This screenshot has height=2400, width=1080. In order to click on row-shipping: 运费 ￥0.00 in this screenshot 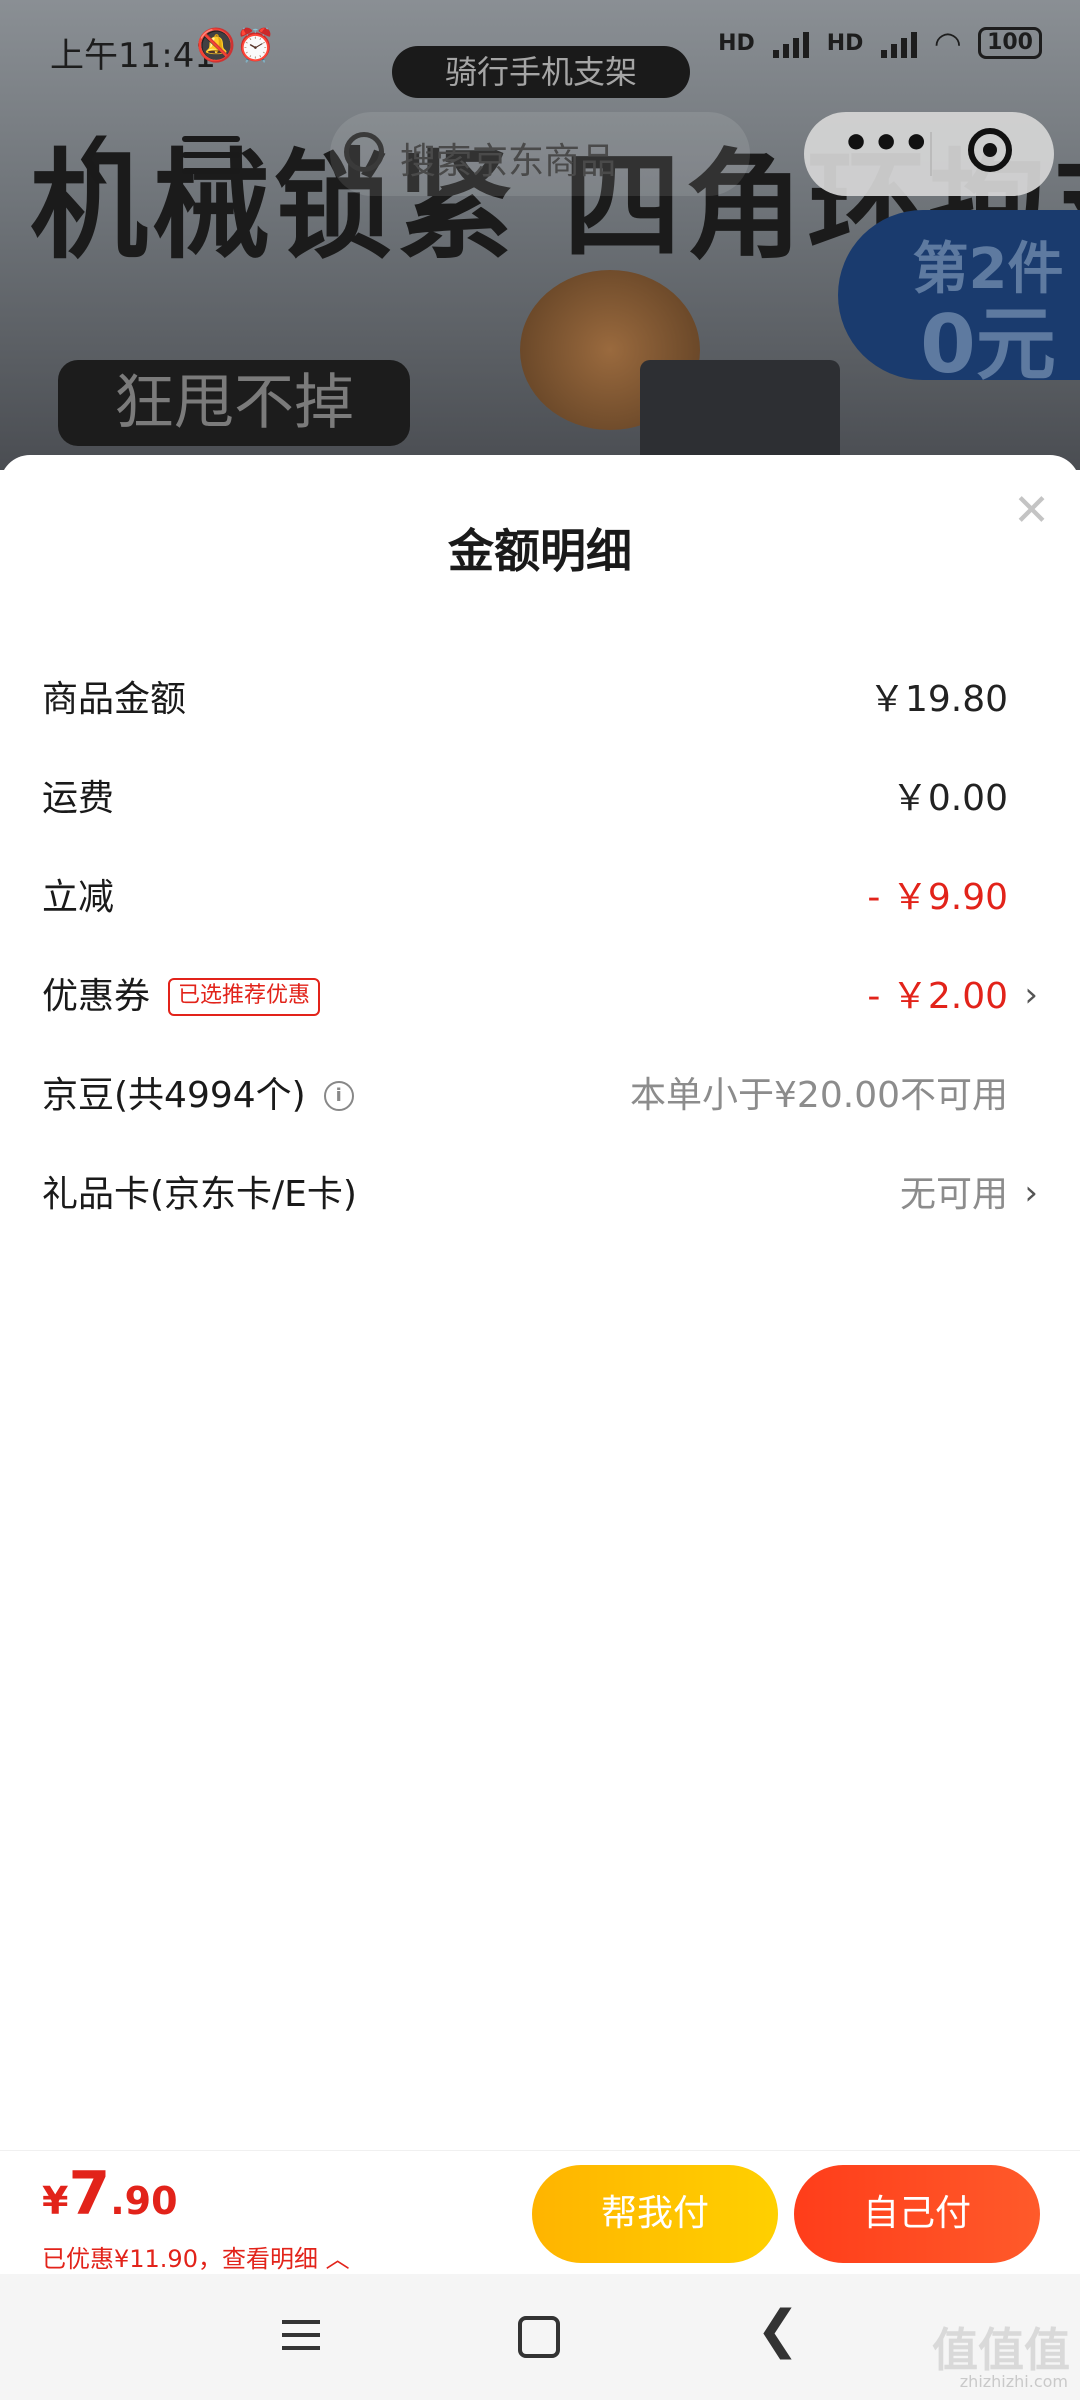, I will do `click(540, 803)`.